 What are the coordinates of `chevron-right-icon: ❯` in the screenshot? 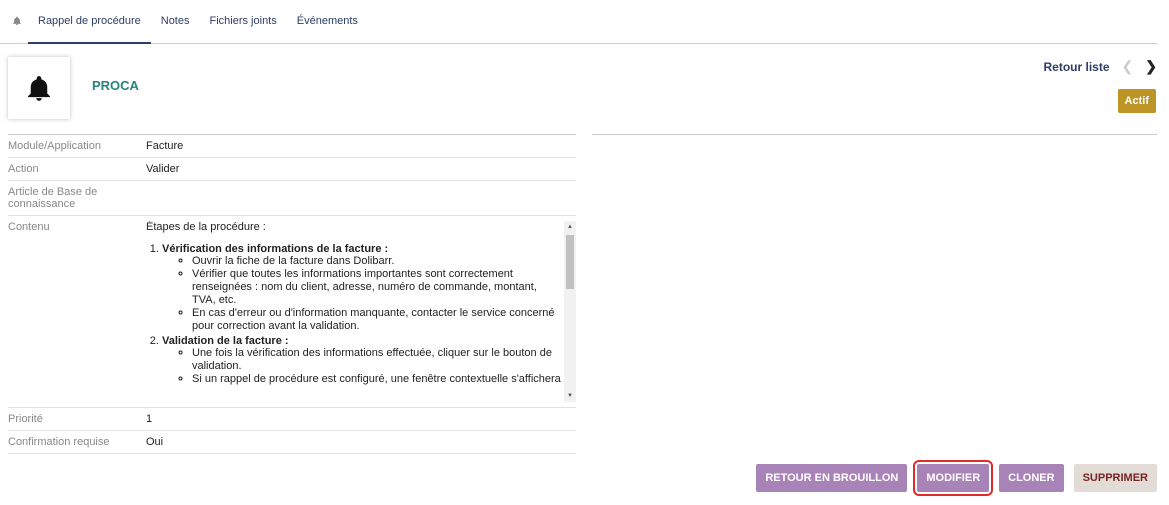 It's located at (1151, 66).